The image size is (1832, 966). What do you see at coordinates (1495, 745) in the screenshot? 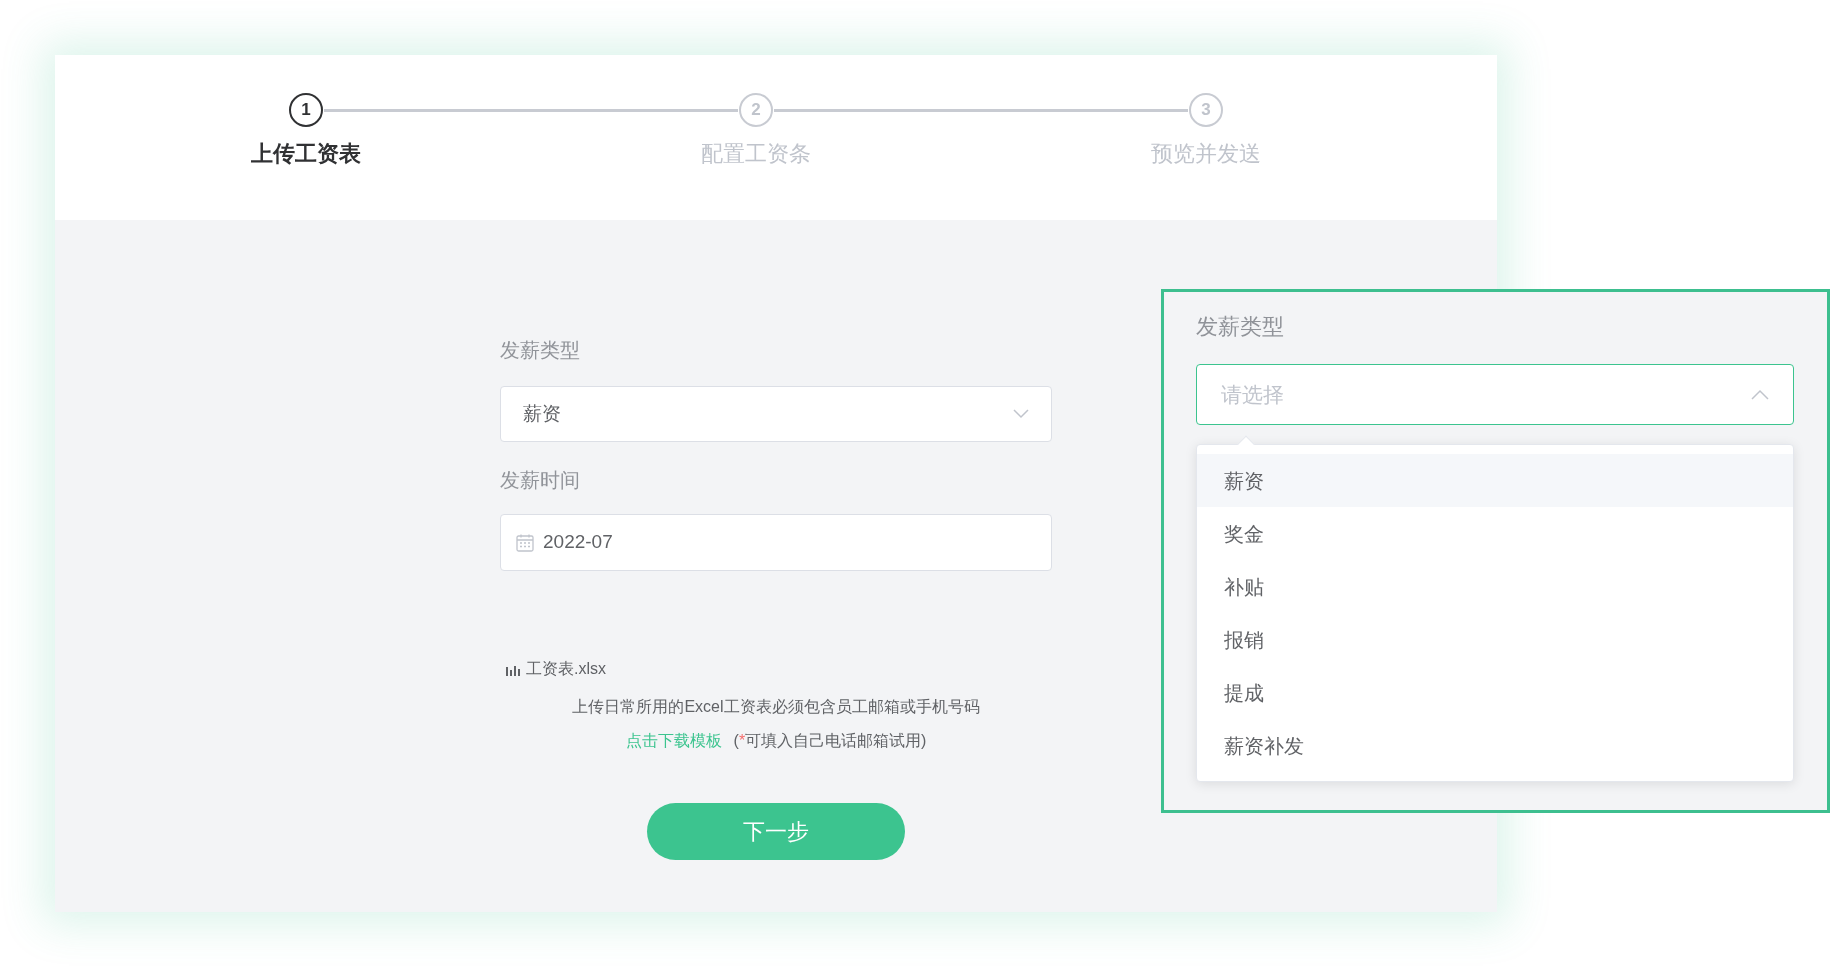
I see `dropdown-option: 薪资补发` at bounding box center [1495, 745].